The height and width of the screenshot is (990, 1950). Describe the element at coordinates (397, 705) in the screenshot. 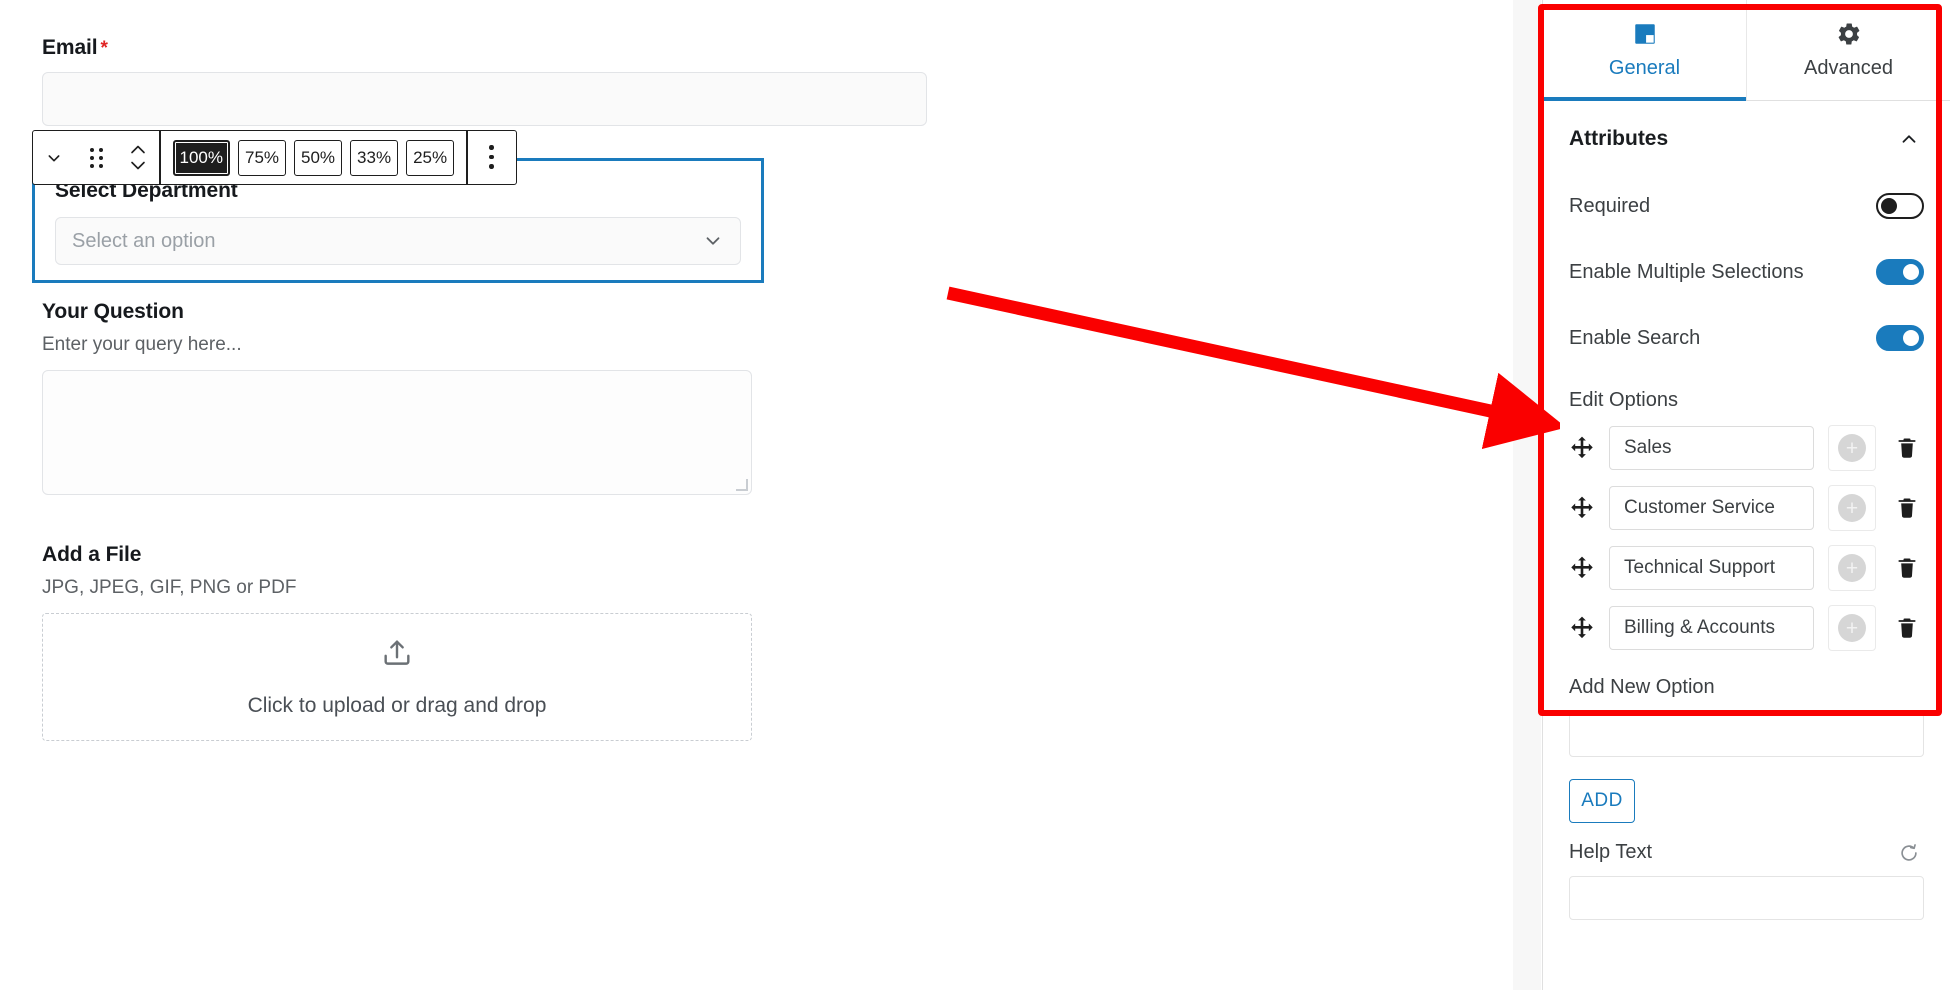

I see `file-dropzone-text: Click to upload or drag and drop` at that location.